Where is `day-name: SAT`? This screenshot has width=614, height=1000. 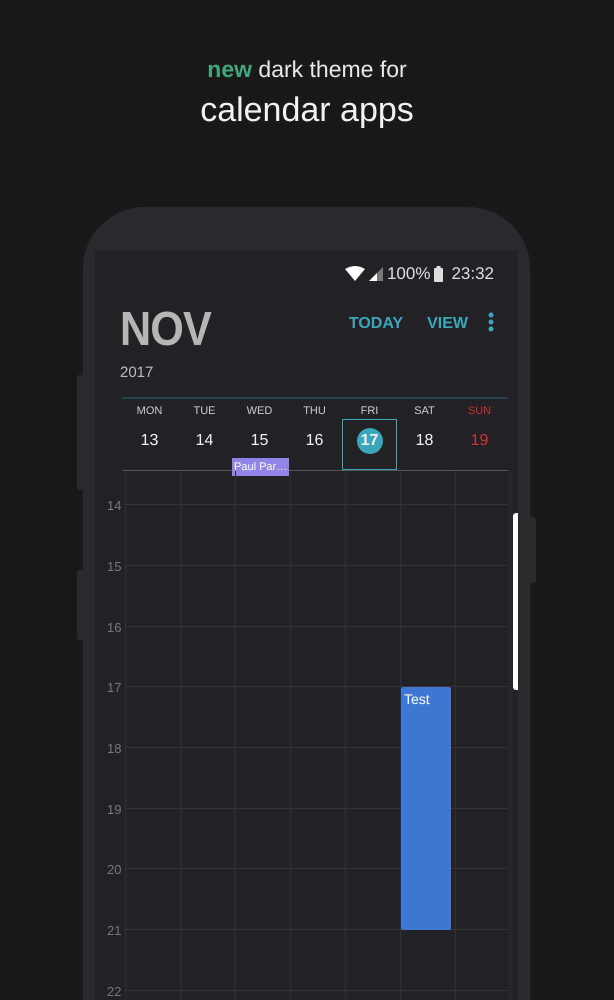
day-name: SAT is located at coordinates (424, 412).